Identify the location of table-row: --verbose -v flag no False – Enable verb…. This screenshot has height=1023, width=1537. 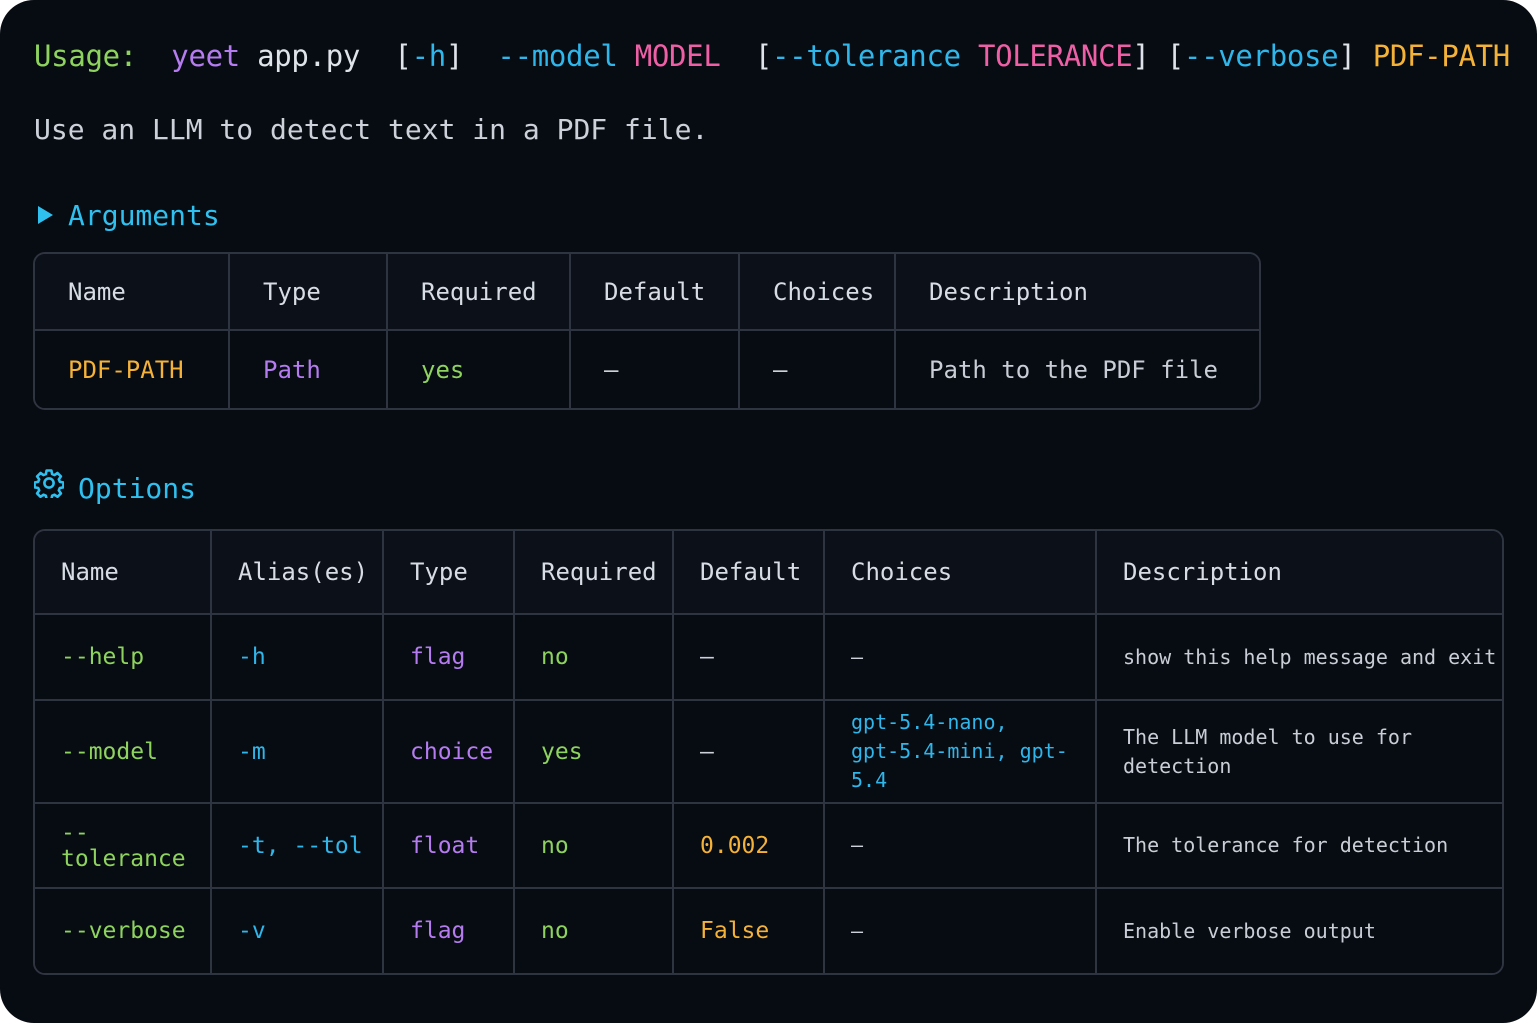
(768, 931).